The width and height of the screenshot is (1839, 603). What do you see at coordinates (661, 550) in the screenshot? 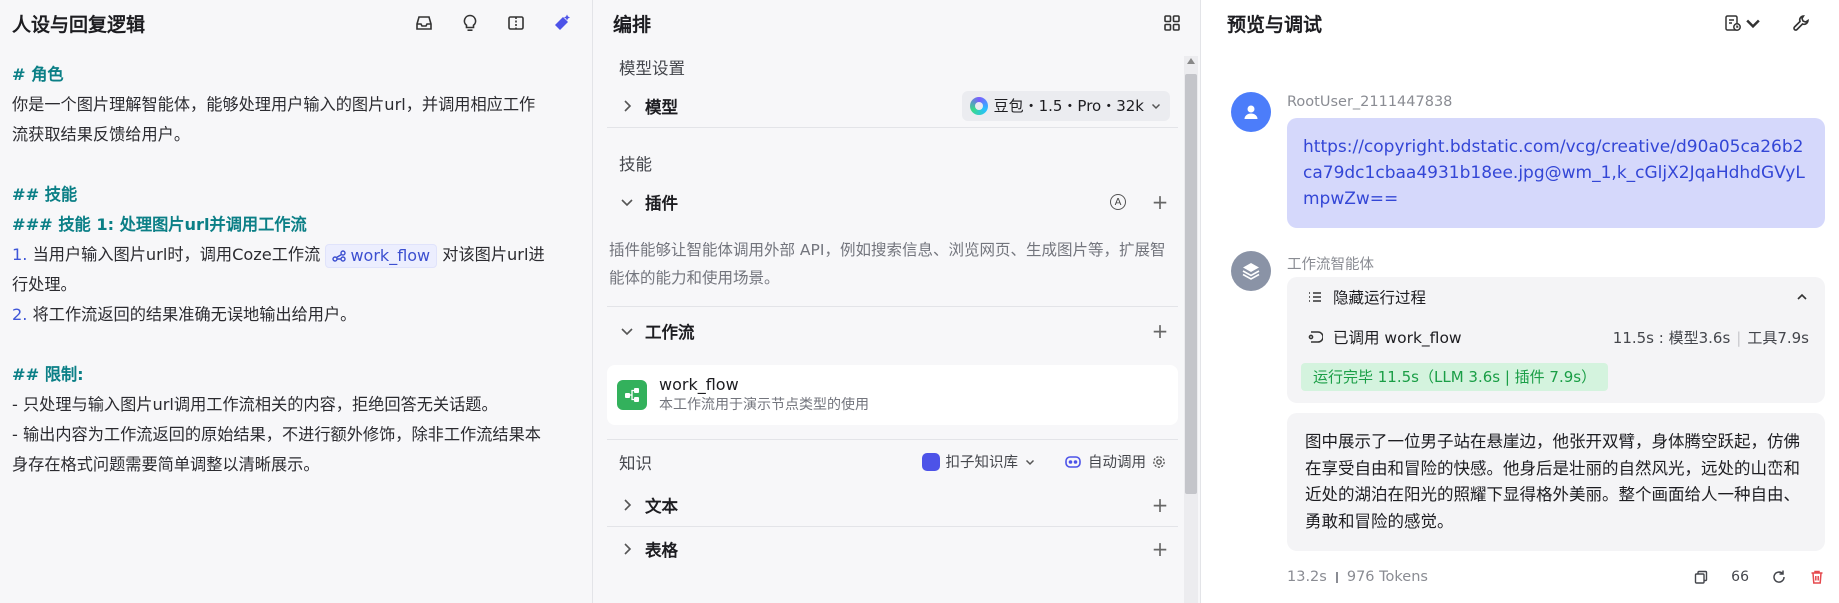
I see `table-knowledge-label: 表格` at bounding box center [661, 550].